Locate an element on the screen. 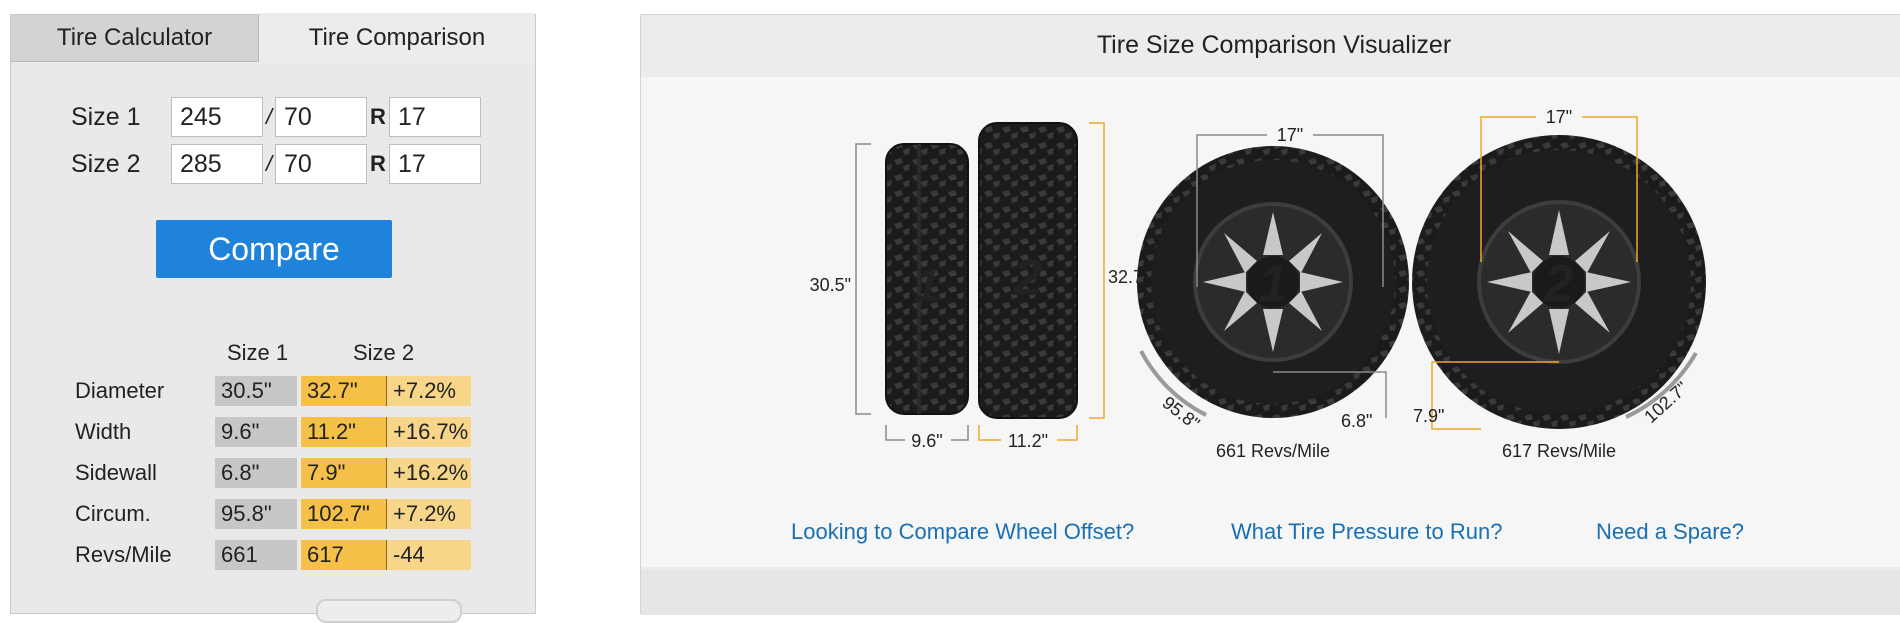 This screenshot has width=1900, height=623. size2-label: Size 2 is located at coordinates (106, 163).